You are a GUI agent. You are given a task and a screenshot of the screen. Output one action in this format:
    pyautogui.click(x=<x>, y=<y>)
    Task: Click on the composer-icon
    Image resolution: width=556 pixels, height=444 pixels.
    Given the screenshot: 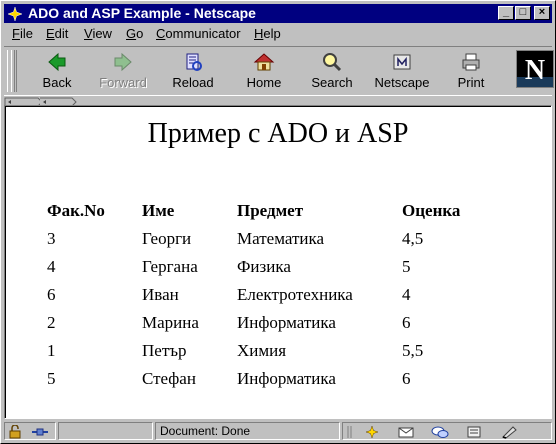 What is the action you would take?
    pyautogui.click(x=510, y=432)
    